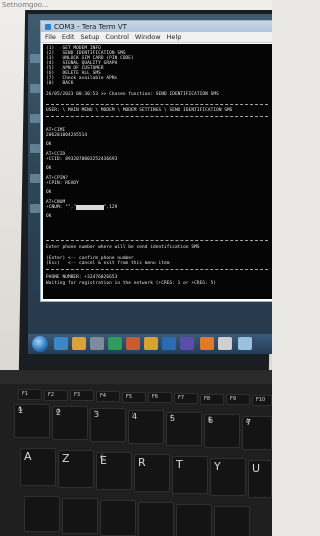 This screenshot has width=320, height=536. I want to click on key-f2: F2, so click(56, 395).